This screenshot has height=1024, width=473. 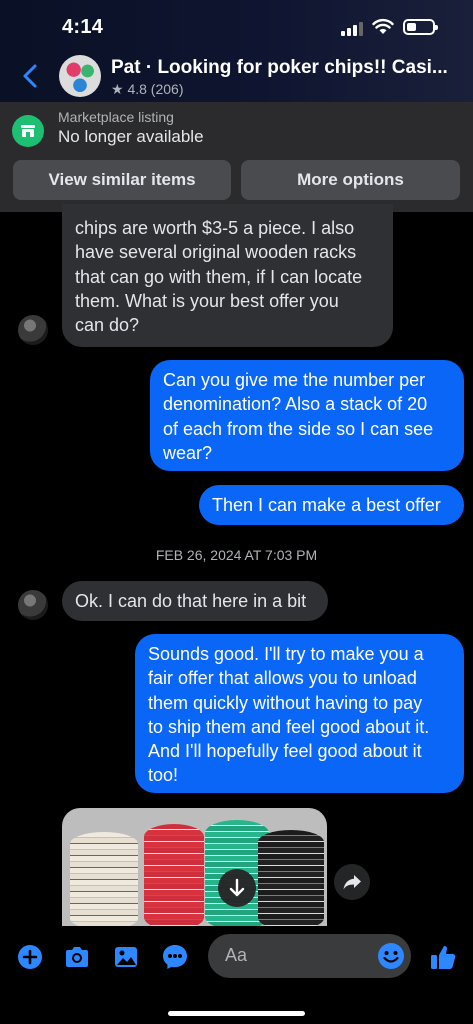 I want to click on home-indicator, so click(x=236, y=1013).